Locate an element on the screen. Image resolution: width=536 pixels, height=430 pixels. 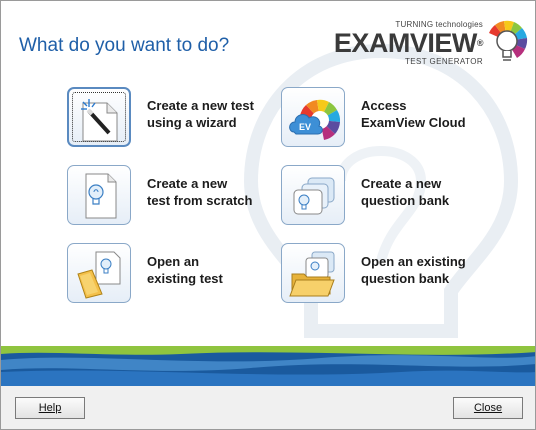
option-label: Create a new test using a wizard is located at coordinates (200, 114).